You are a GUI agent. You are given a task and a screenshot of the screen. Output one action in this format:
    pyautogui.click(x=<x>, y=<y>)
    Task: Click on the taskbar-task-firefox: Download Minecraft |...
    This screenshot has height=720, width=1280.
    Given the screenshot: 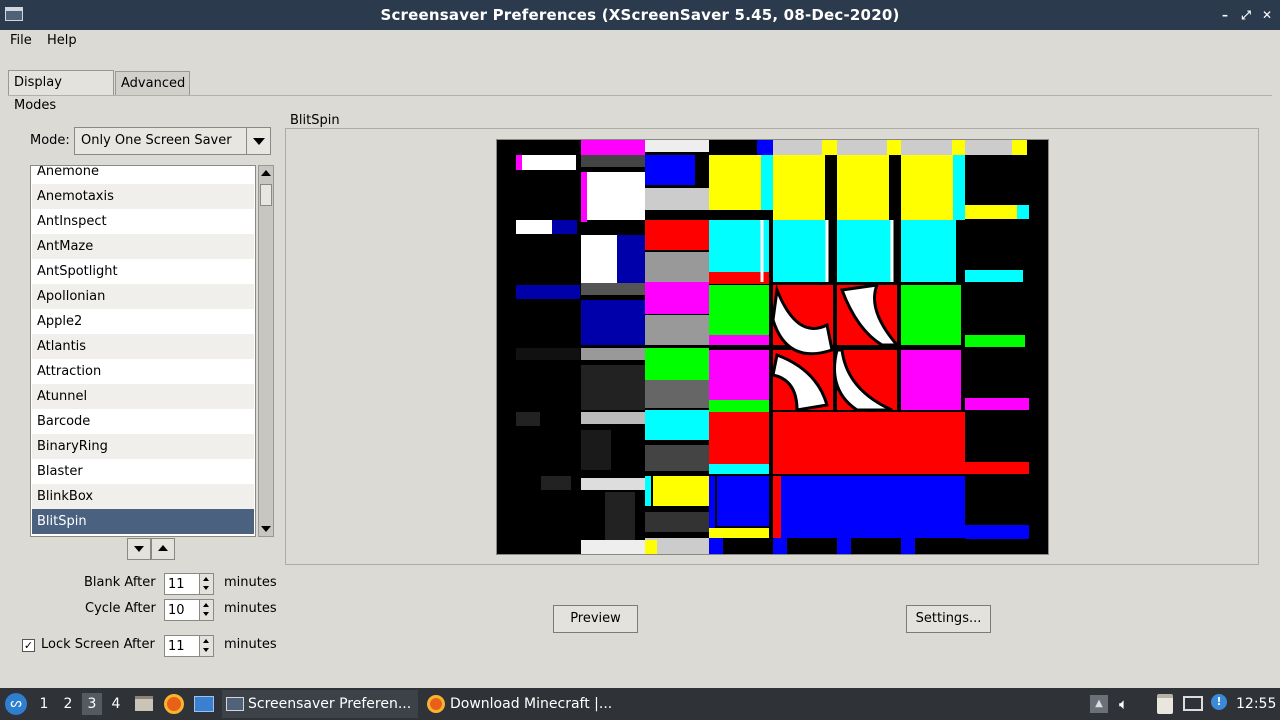 What is the action you would take?
    pyautogui.click(x=522, y=704)
    